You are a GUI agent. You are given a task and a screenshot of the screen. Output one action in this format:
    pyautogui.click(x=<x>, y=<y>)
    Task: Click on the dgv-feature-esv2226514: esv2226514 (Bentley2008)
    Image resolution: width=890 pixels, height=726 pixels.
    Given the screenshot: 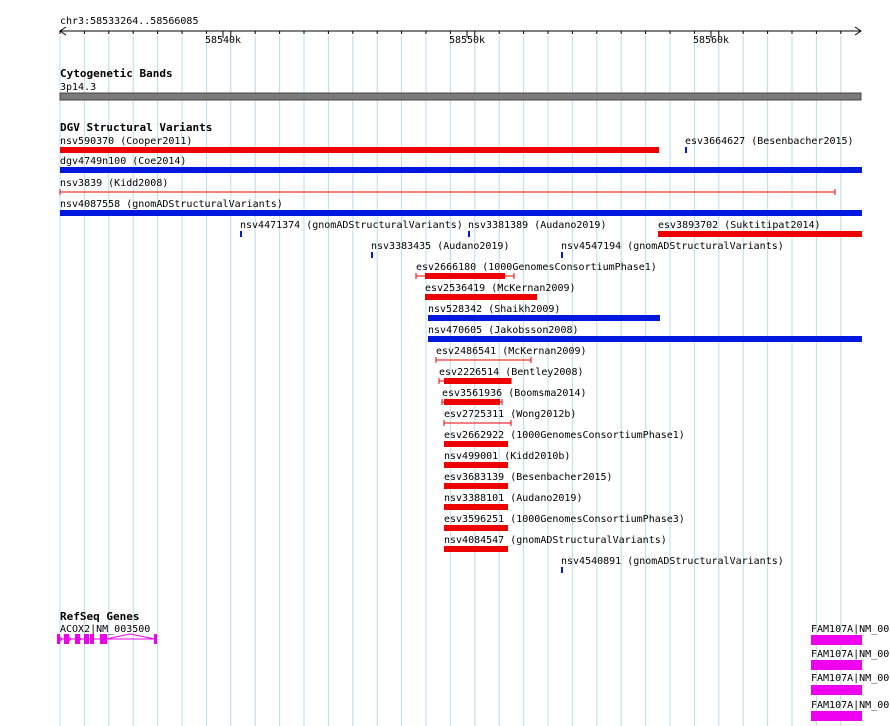 What is the action you would take?
    pyautogui.click(x=511, y=375)
    